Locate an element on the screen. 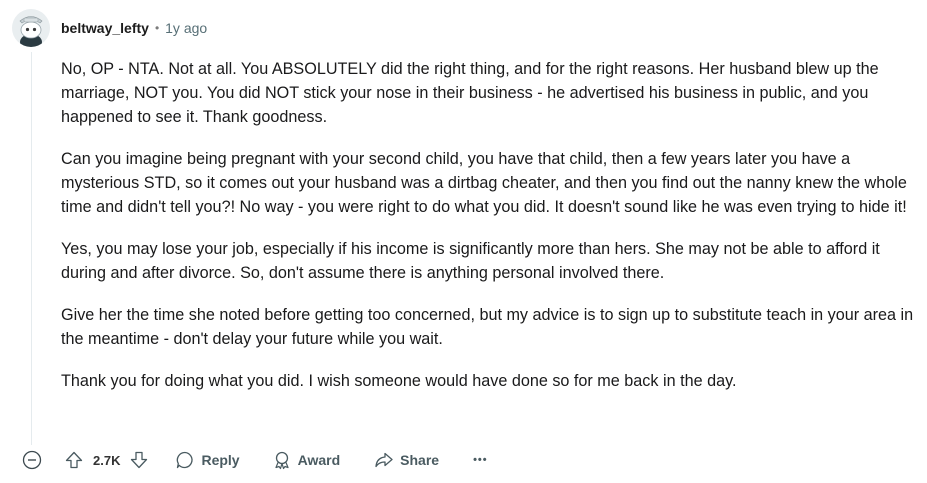 The width and height of the screenshot is (927, 483). vote-controls: 2.7K is located at coordinates (106, 460).